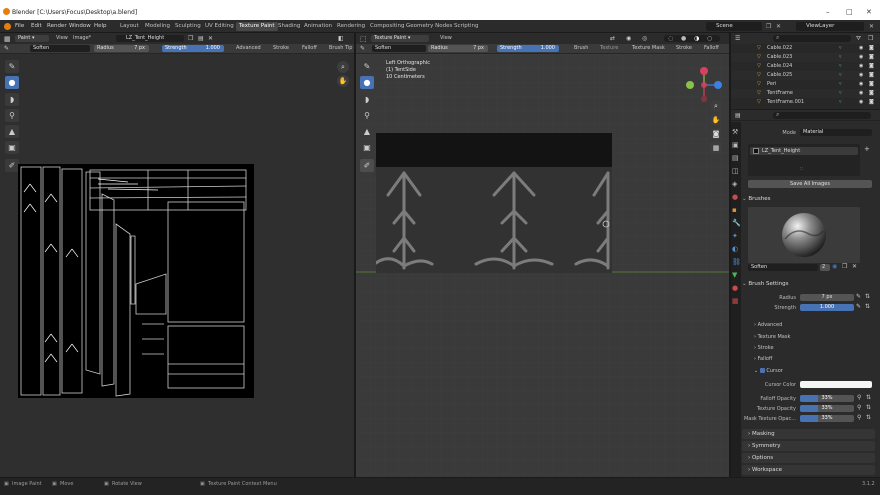  Describe the element at coordinates (805, 75) in the screenshot. I see `outliner-item: ▽ Cable.025 ▿ ◉ ◙` at that location.